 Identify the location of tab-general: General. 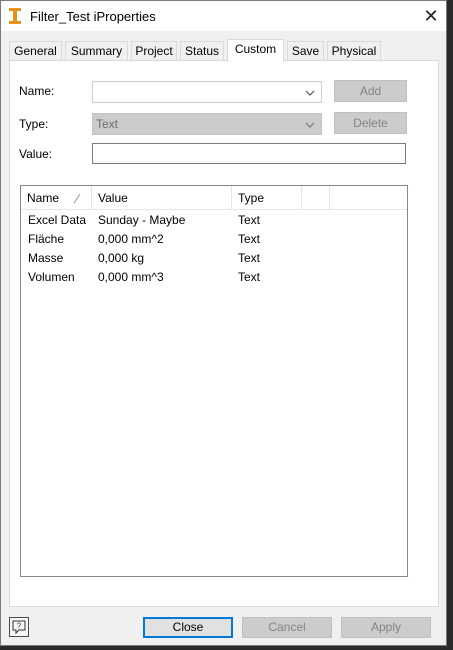
(35, 51).